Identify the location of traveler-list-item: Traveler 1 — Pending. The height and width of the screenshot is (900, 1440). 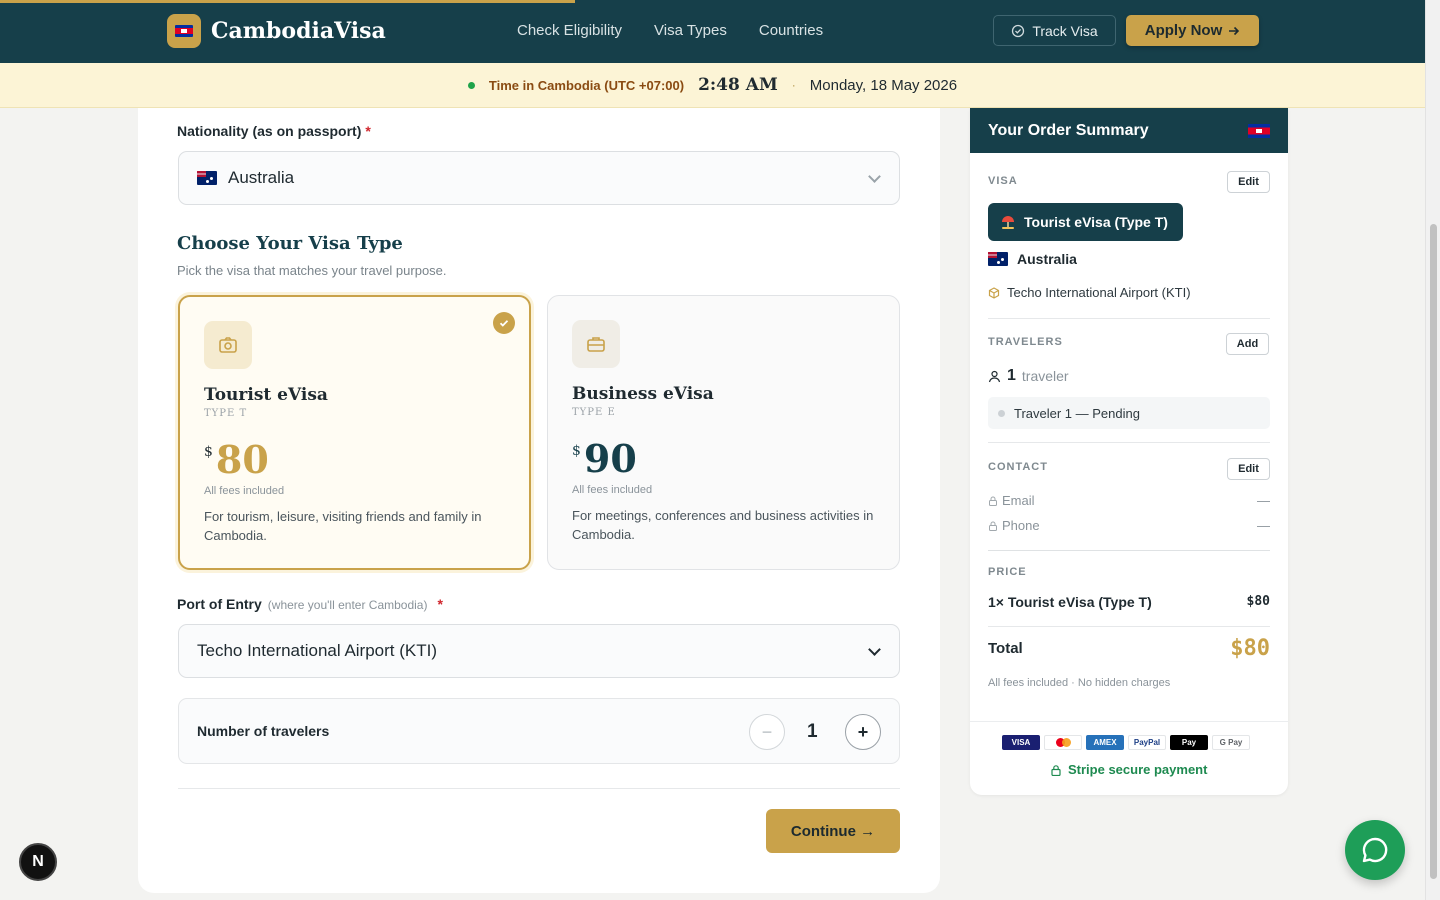
(1129, 413).